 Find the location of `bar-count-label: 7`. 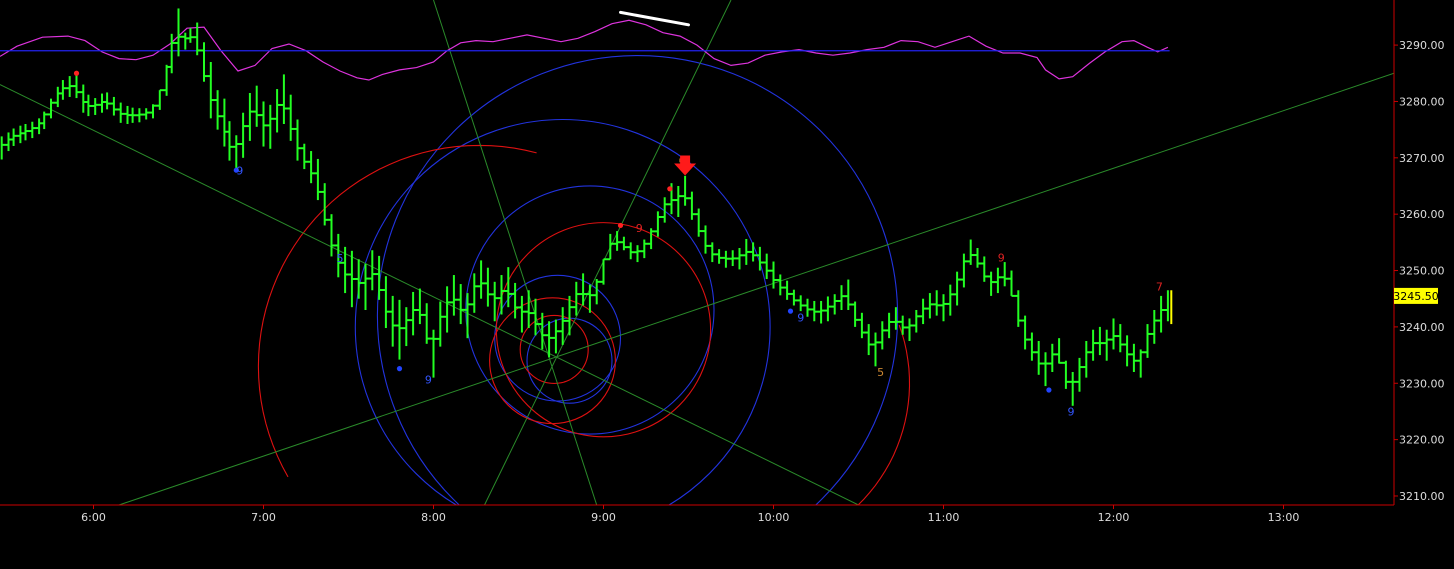

bar-count-label: 7 is located at coordinates (1159, 286).